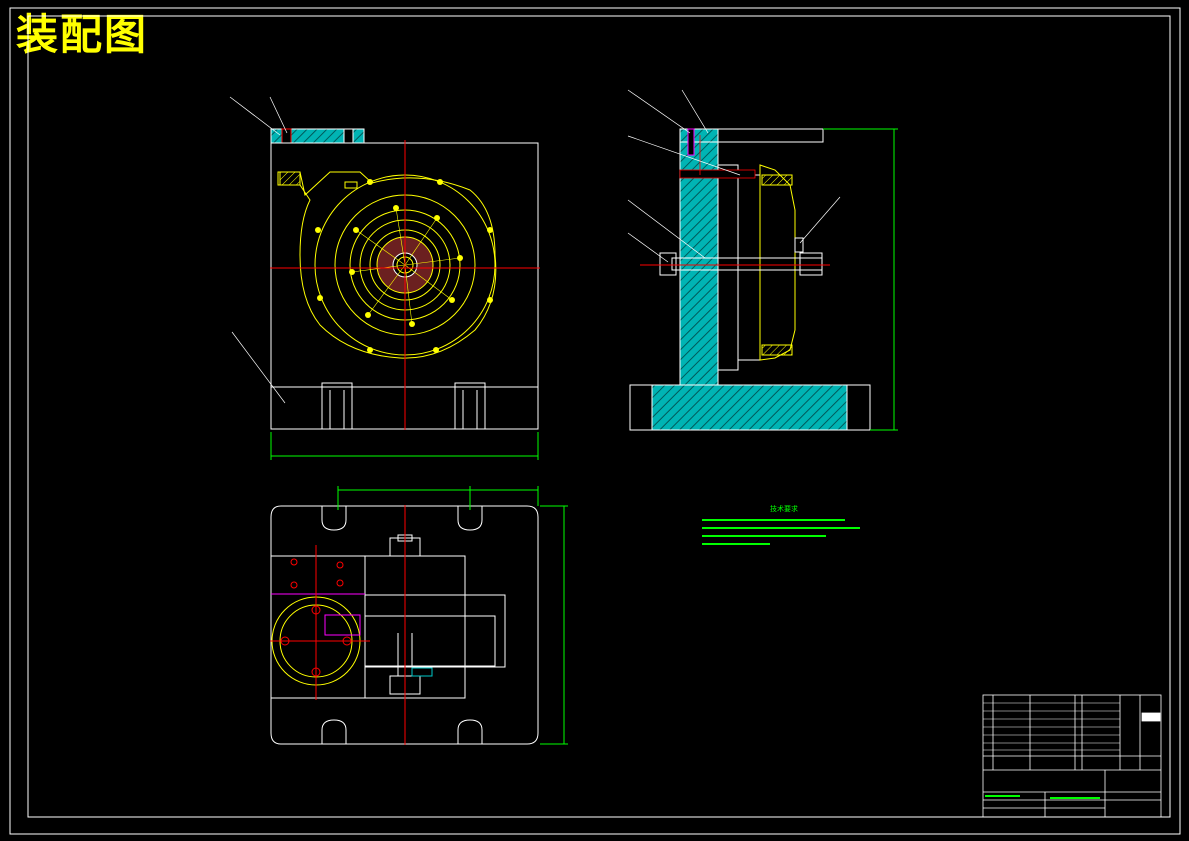 The height and width of the screenshot is (841, 1189). Describe the element at coordinates (1072, 756) in the screenshot. I see `title-block` at that location.